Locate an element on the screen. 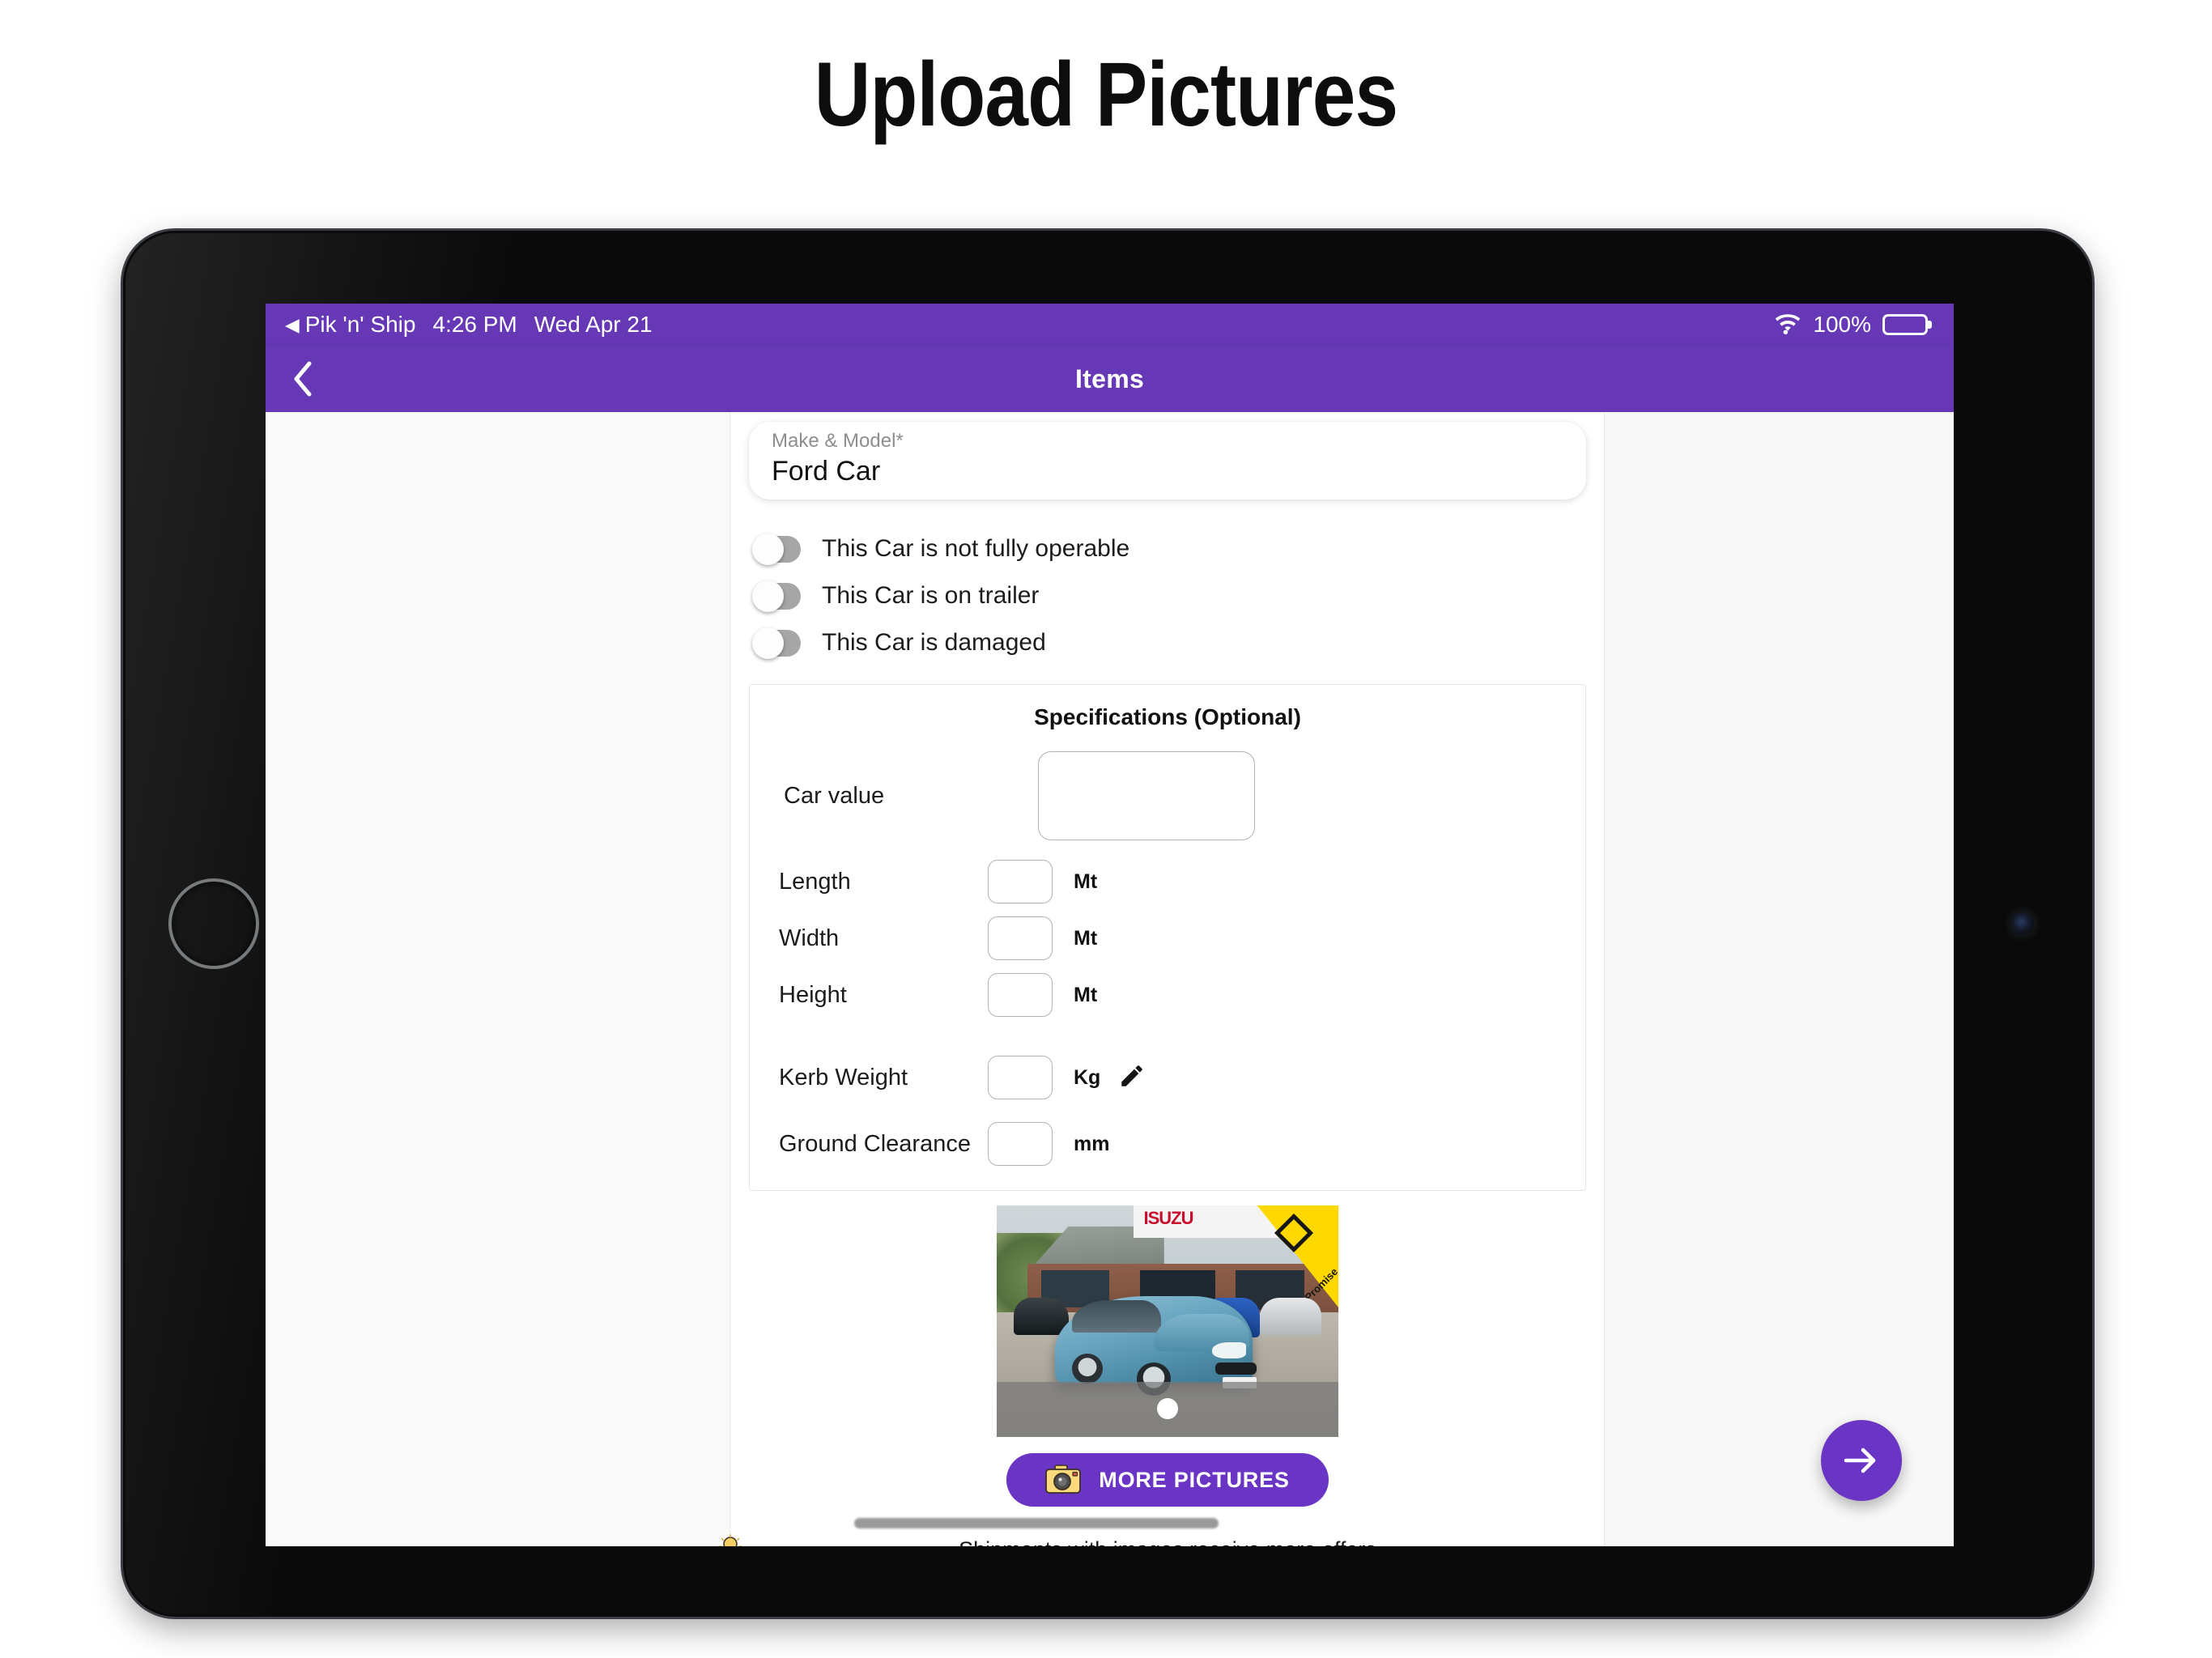 Image resolution: width=2212 pixels, height=1658 pixels. toggle-row-damaged: This Car is damaged is located at coordinates (1169, 642).